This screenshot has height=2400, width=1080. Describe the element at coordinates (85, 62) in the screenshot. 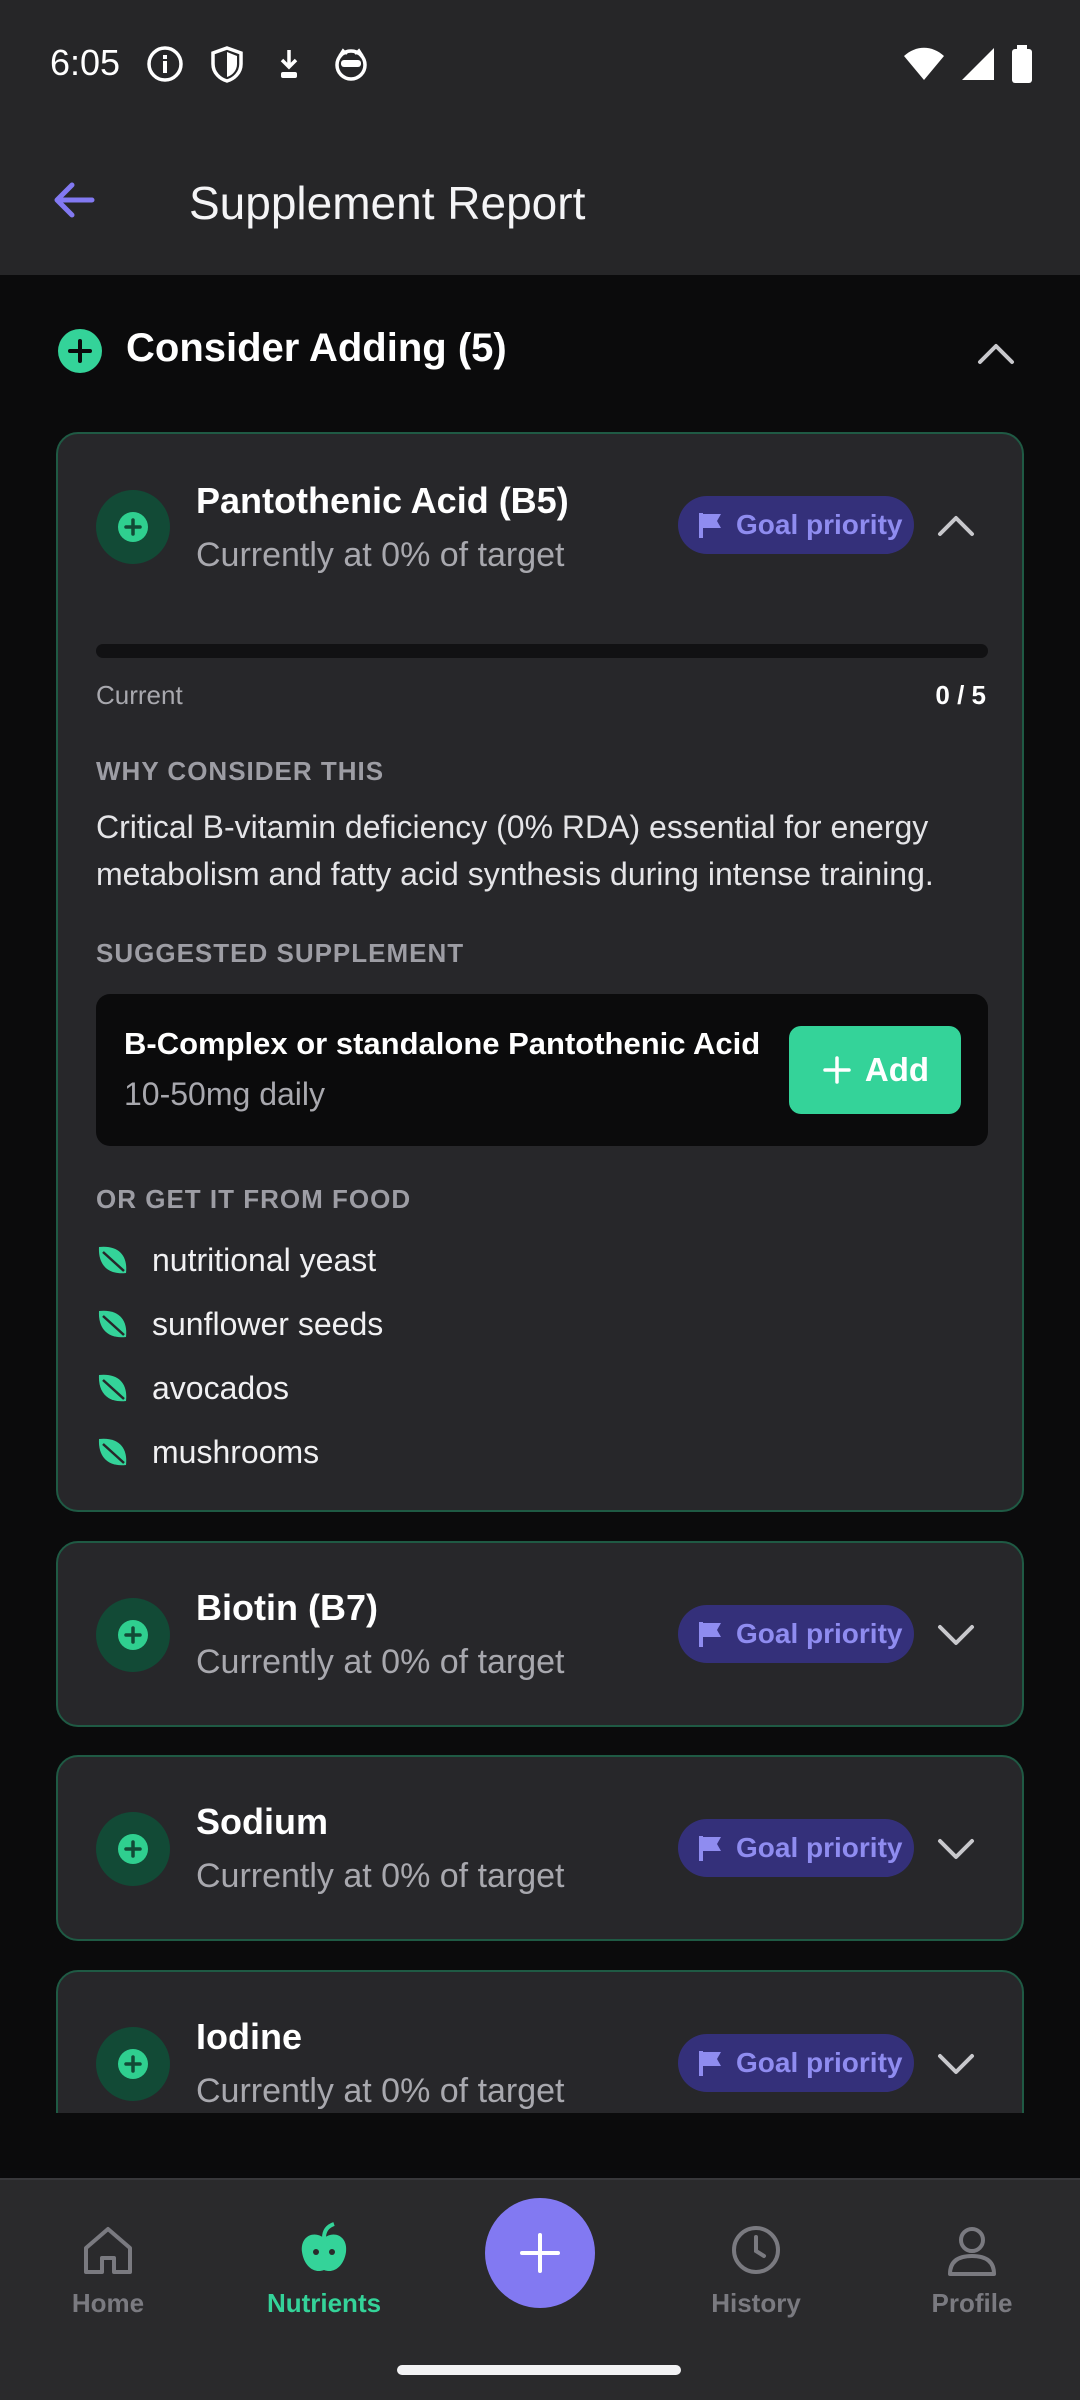

I see `status-time: 6:05` at that location.